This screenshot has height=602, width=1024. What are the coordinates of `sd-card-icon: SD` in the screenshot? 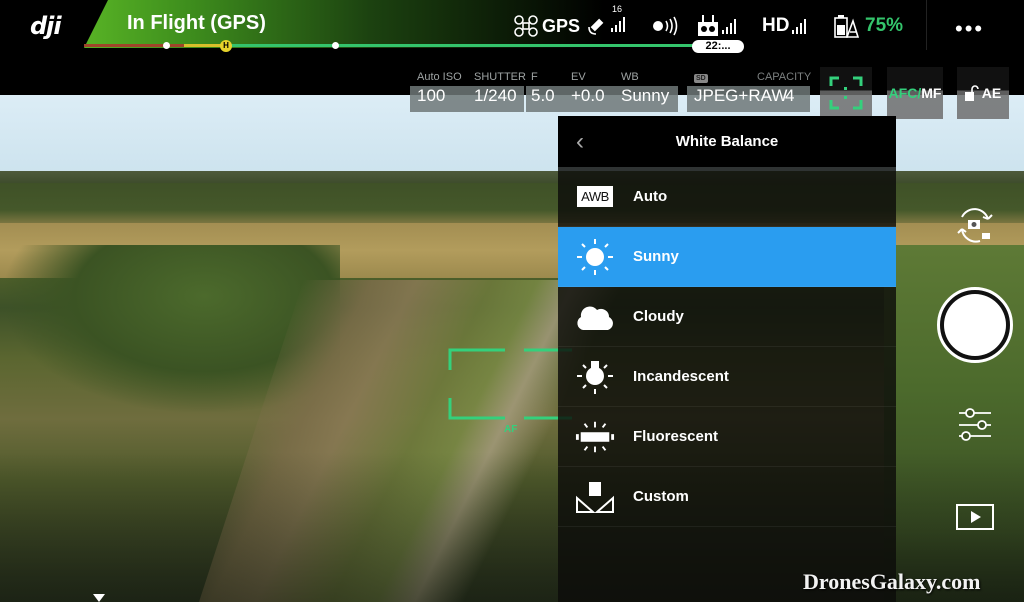 It's located at (701, 78).